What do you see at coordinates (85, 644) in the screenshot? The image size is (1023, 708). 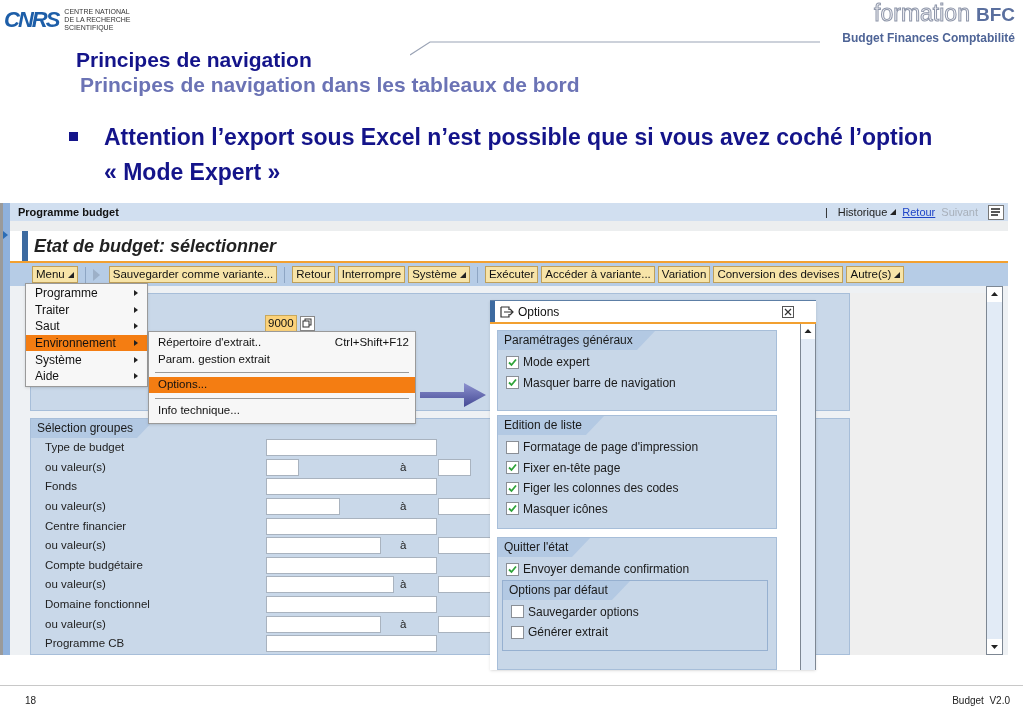 I see `field-label: Programme CB` at bounding box center [85, 644].